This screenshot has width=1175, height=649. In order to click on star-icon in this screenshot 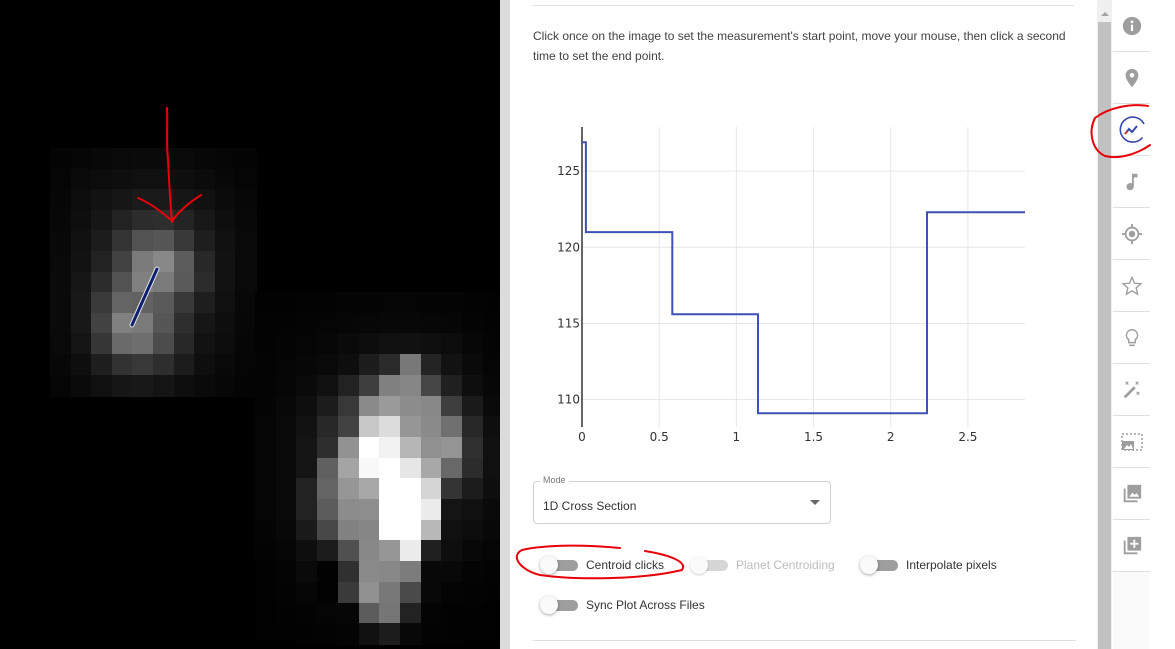, I will do `click(1131, 285)`.